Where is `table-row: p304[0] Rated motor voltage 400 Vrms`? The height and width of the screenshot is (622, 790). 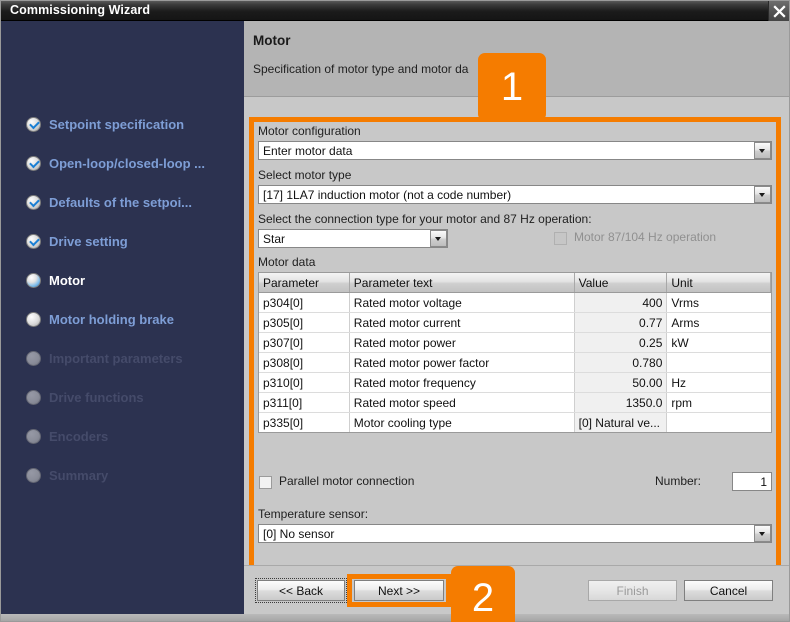
table-row: p304[0] Rated motor voltage 400 Vrms is located at coordinates (515, 303).